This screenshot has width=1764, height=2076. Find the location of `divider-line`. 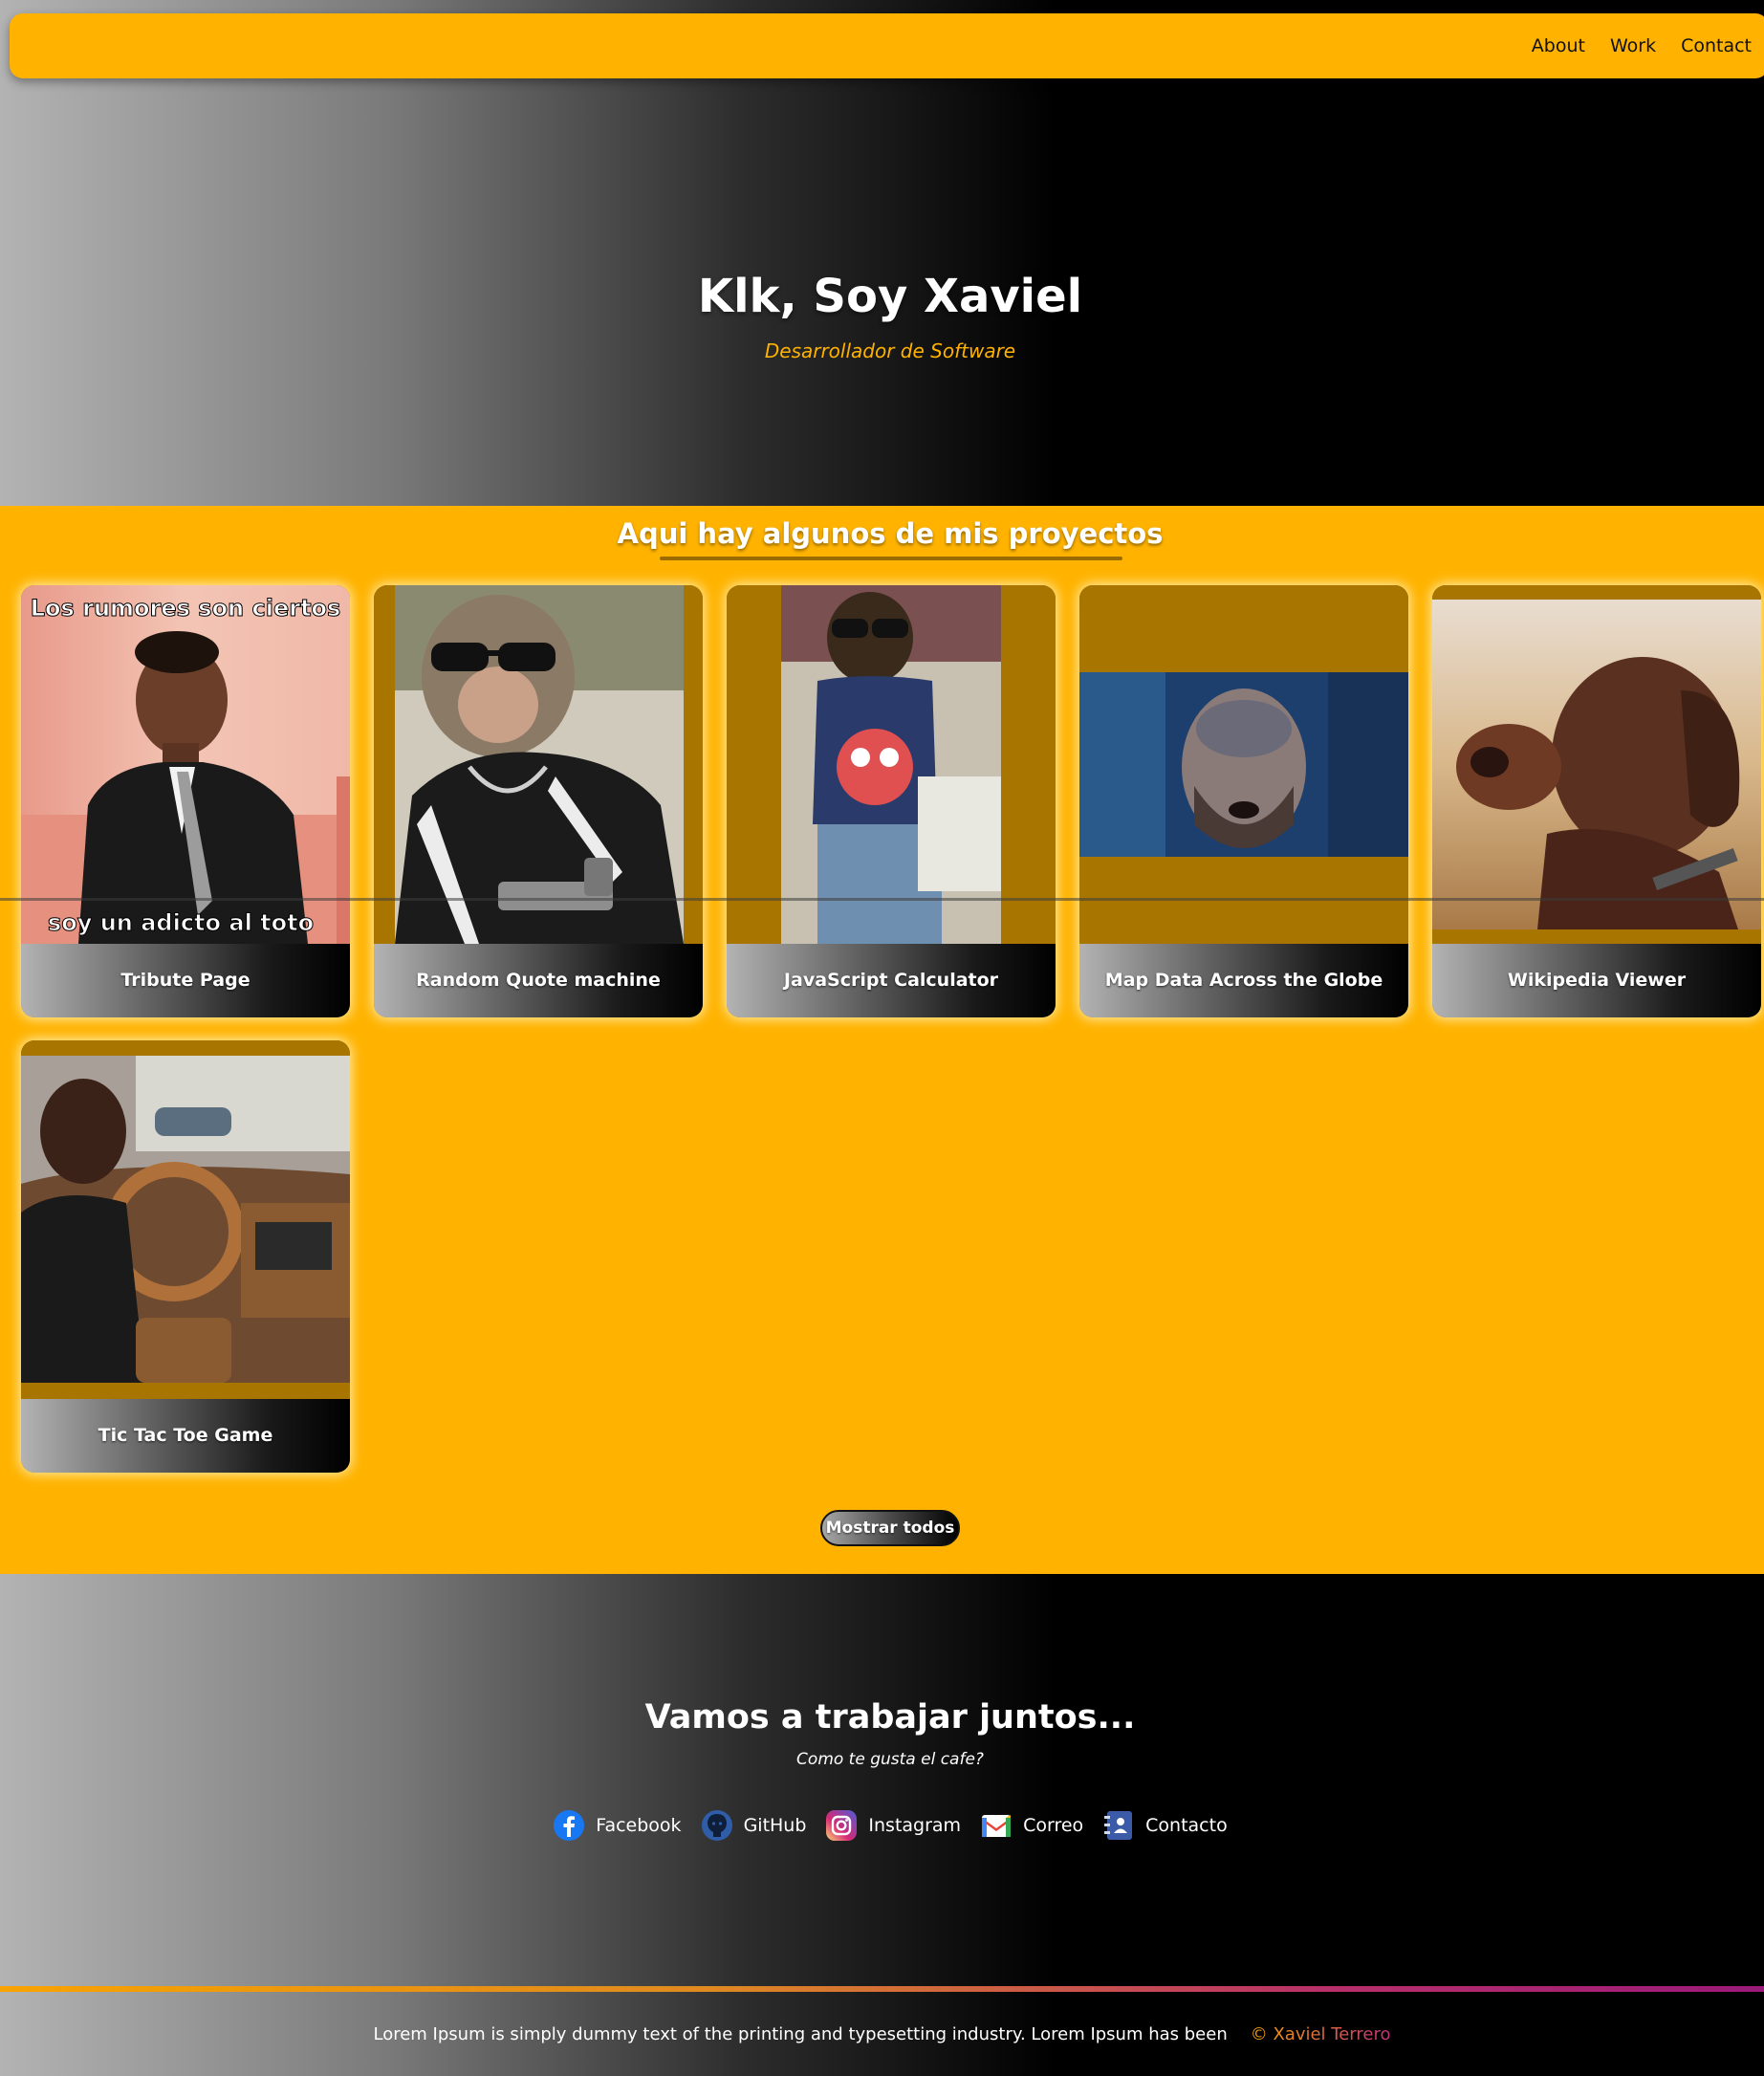

divider-line is located at coordinates (882, 899).